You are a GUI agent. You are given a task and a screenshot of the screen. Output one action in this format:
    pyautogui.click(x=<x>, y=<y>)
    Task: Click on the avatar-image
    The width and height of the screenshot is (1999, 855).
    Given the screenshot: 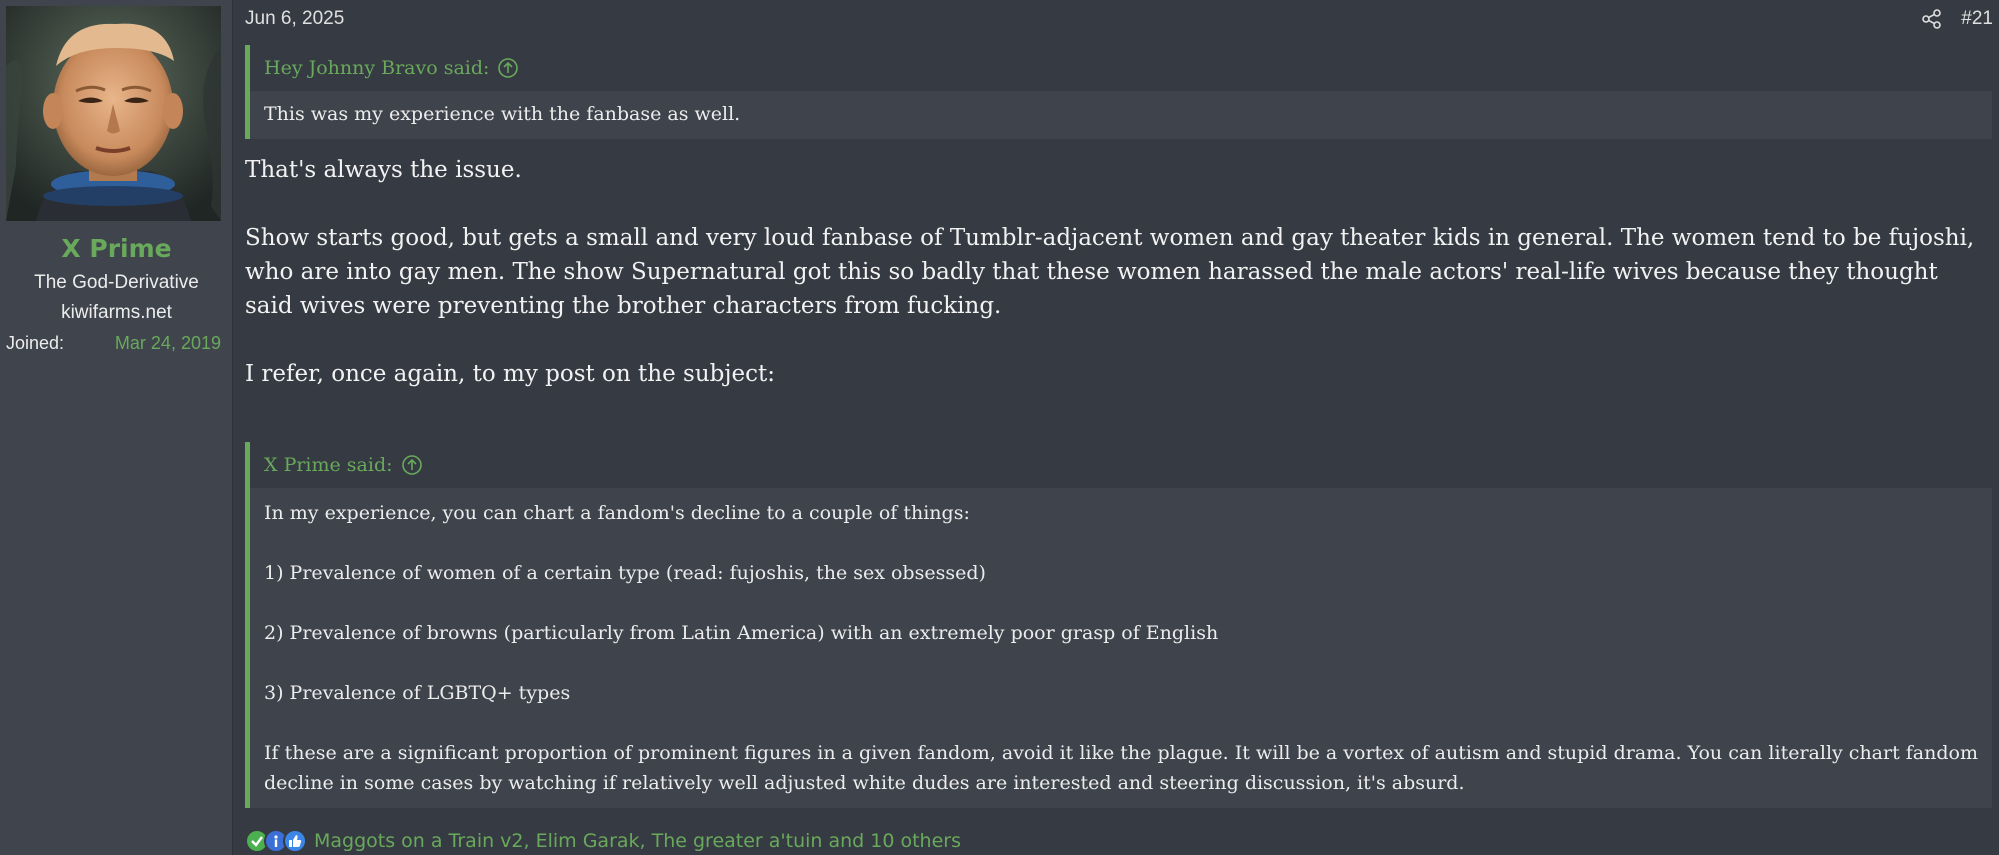 What is the action you would take?
    pyautogui.click(x=113, y=113)
    